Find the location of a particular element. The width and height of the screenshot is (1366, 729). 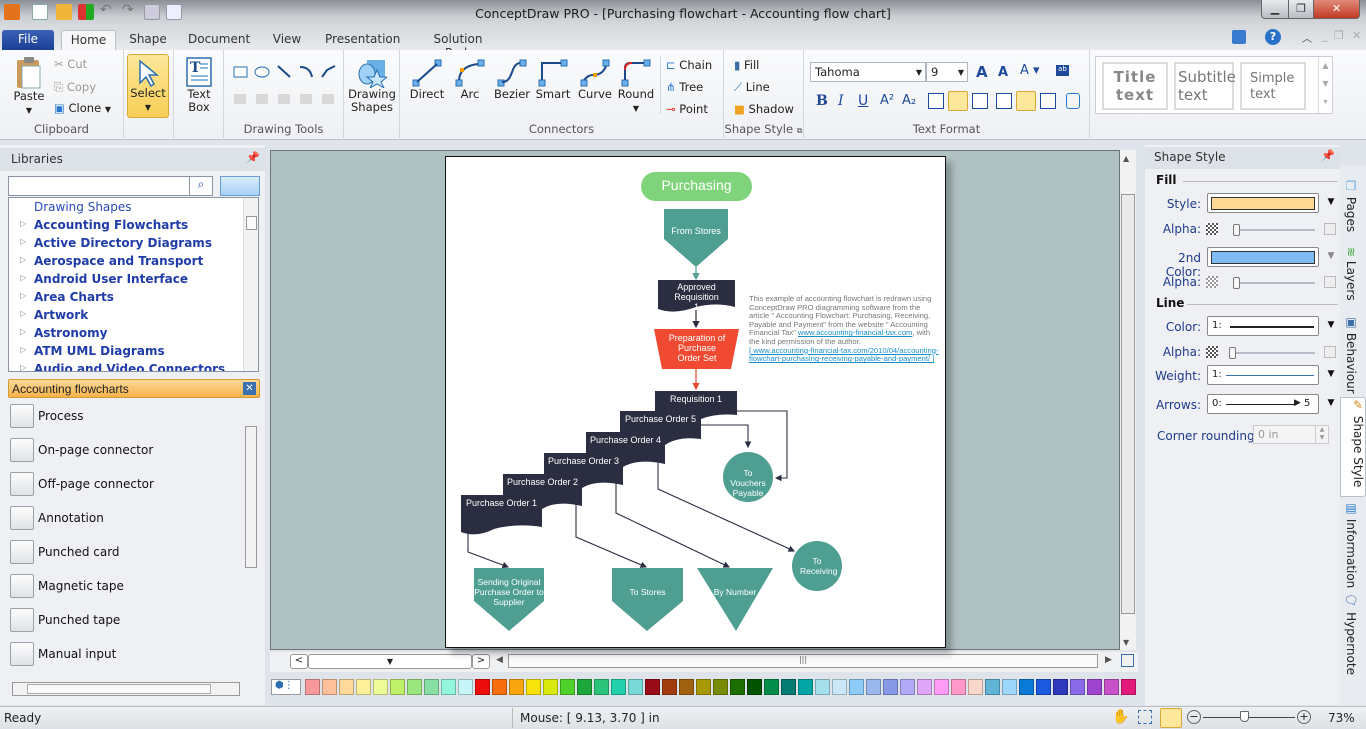

close-button: ✕ is located at coordinates (1336, 9).